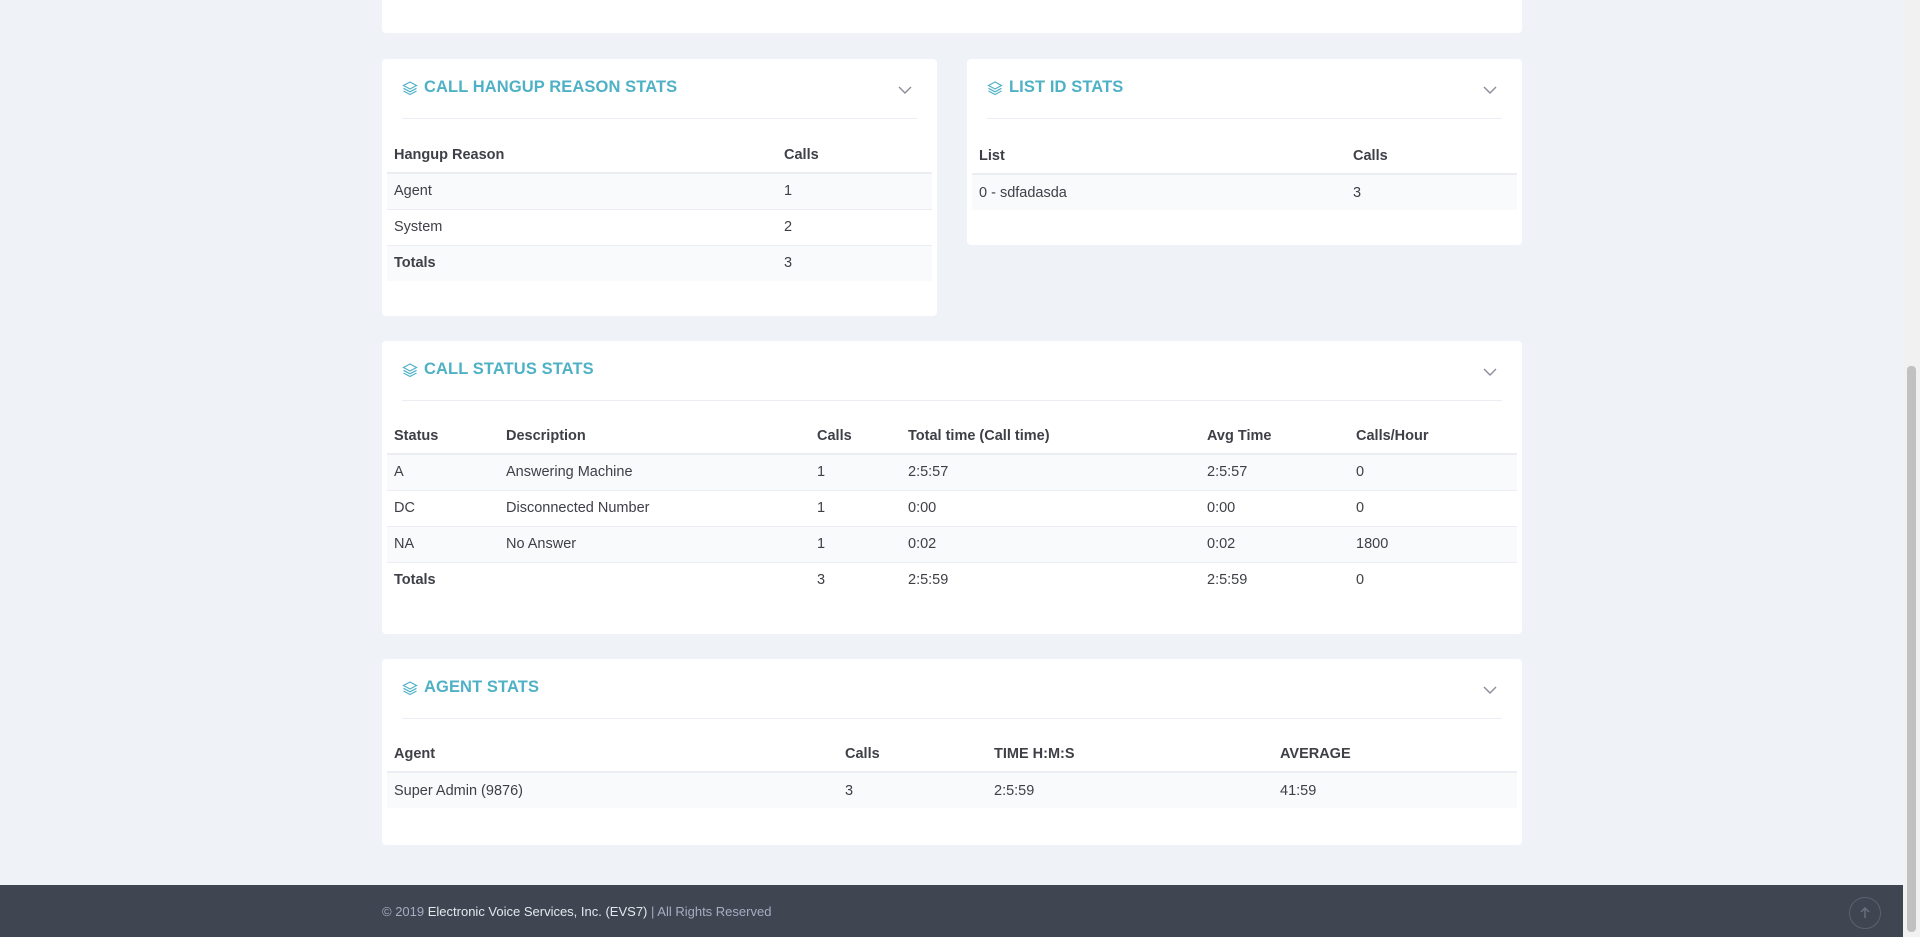 This screenshot has width=1920, height=937. Describe the element at coordinates (612, 754) in the screenshot. I see `column-header: Agent` at that location.